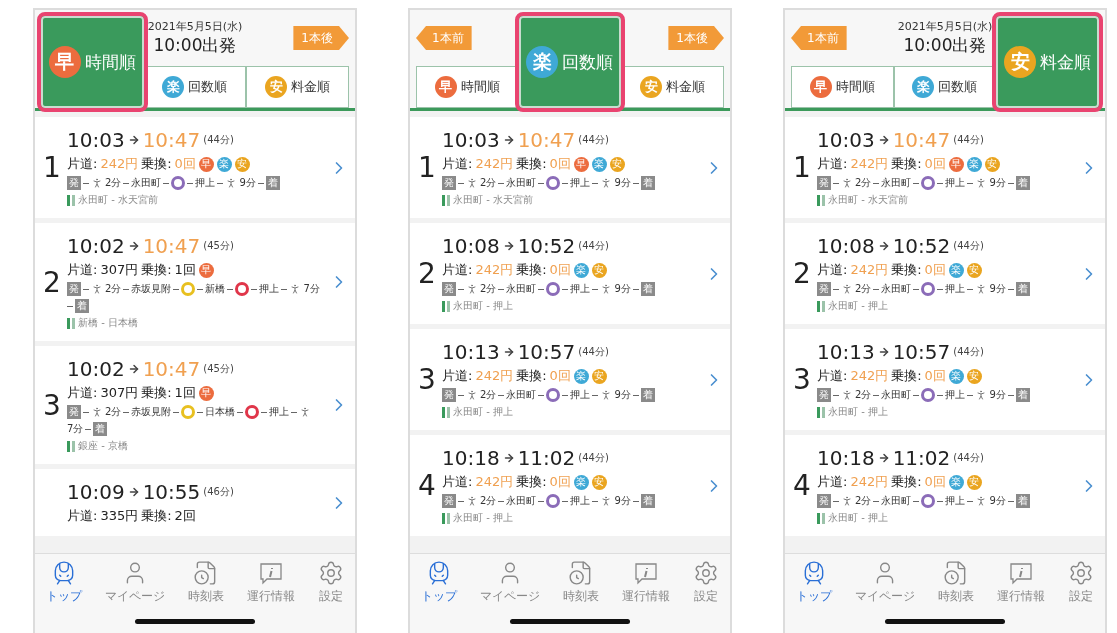 Image resolution: width=1117 pixels, height=633 pixels. What do you see at coordinates (956, 164) in the screenshot?
I see `route-badge: 早` at bounding box center [956, 164].